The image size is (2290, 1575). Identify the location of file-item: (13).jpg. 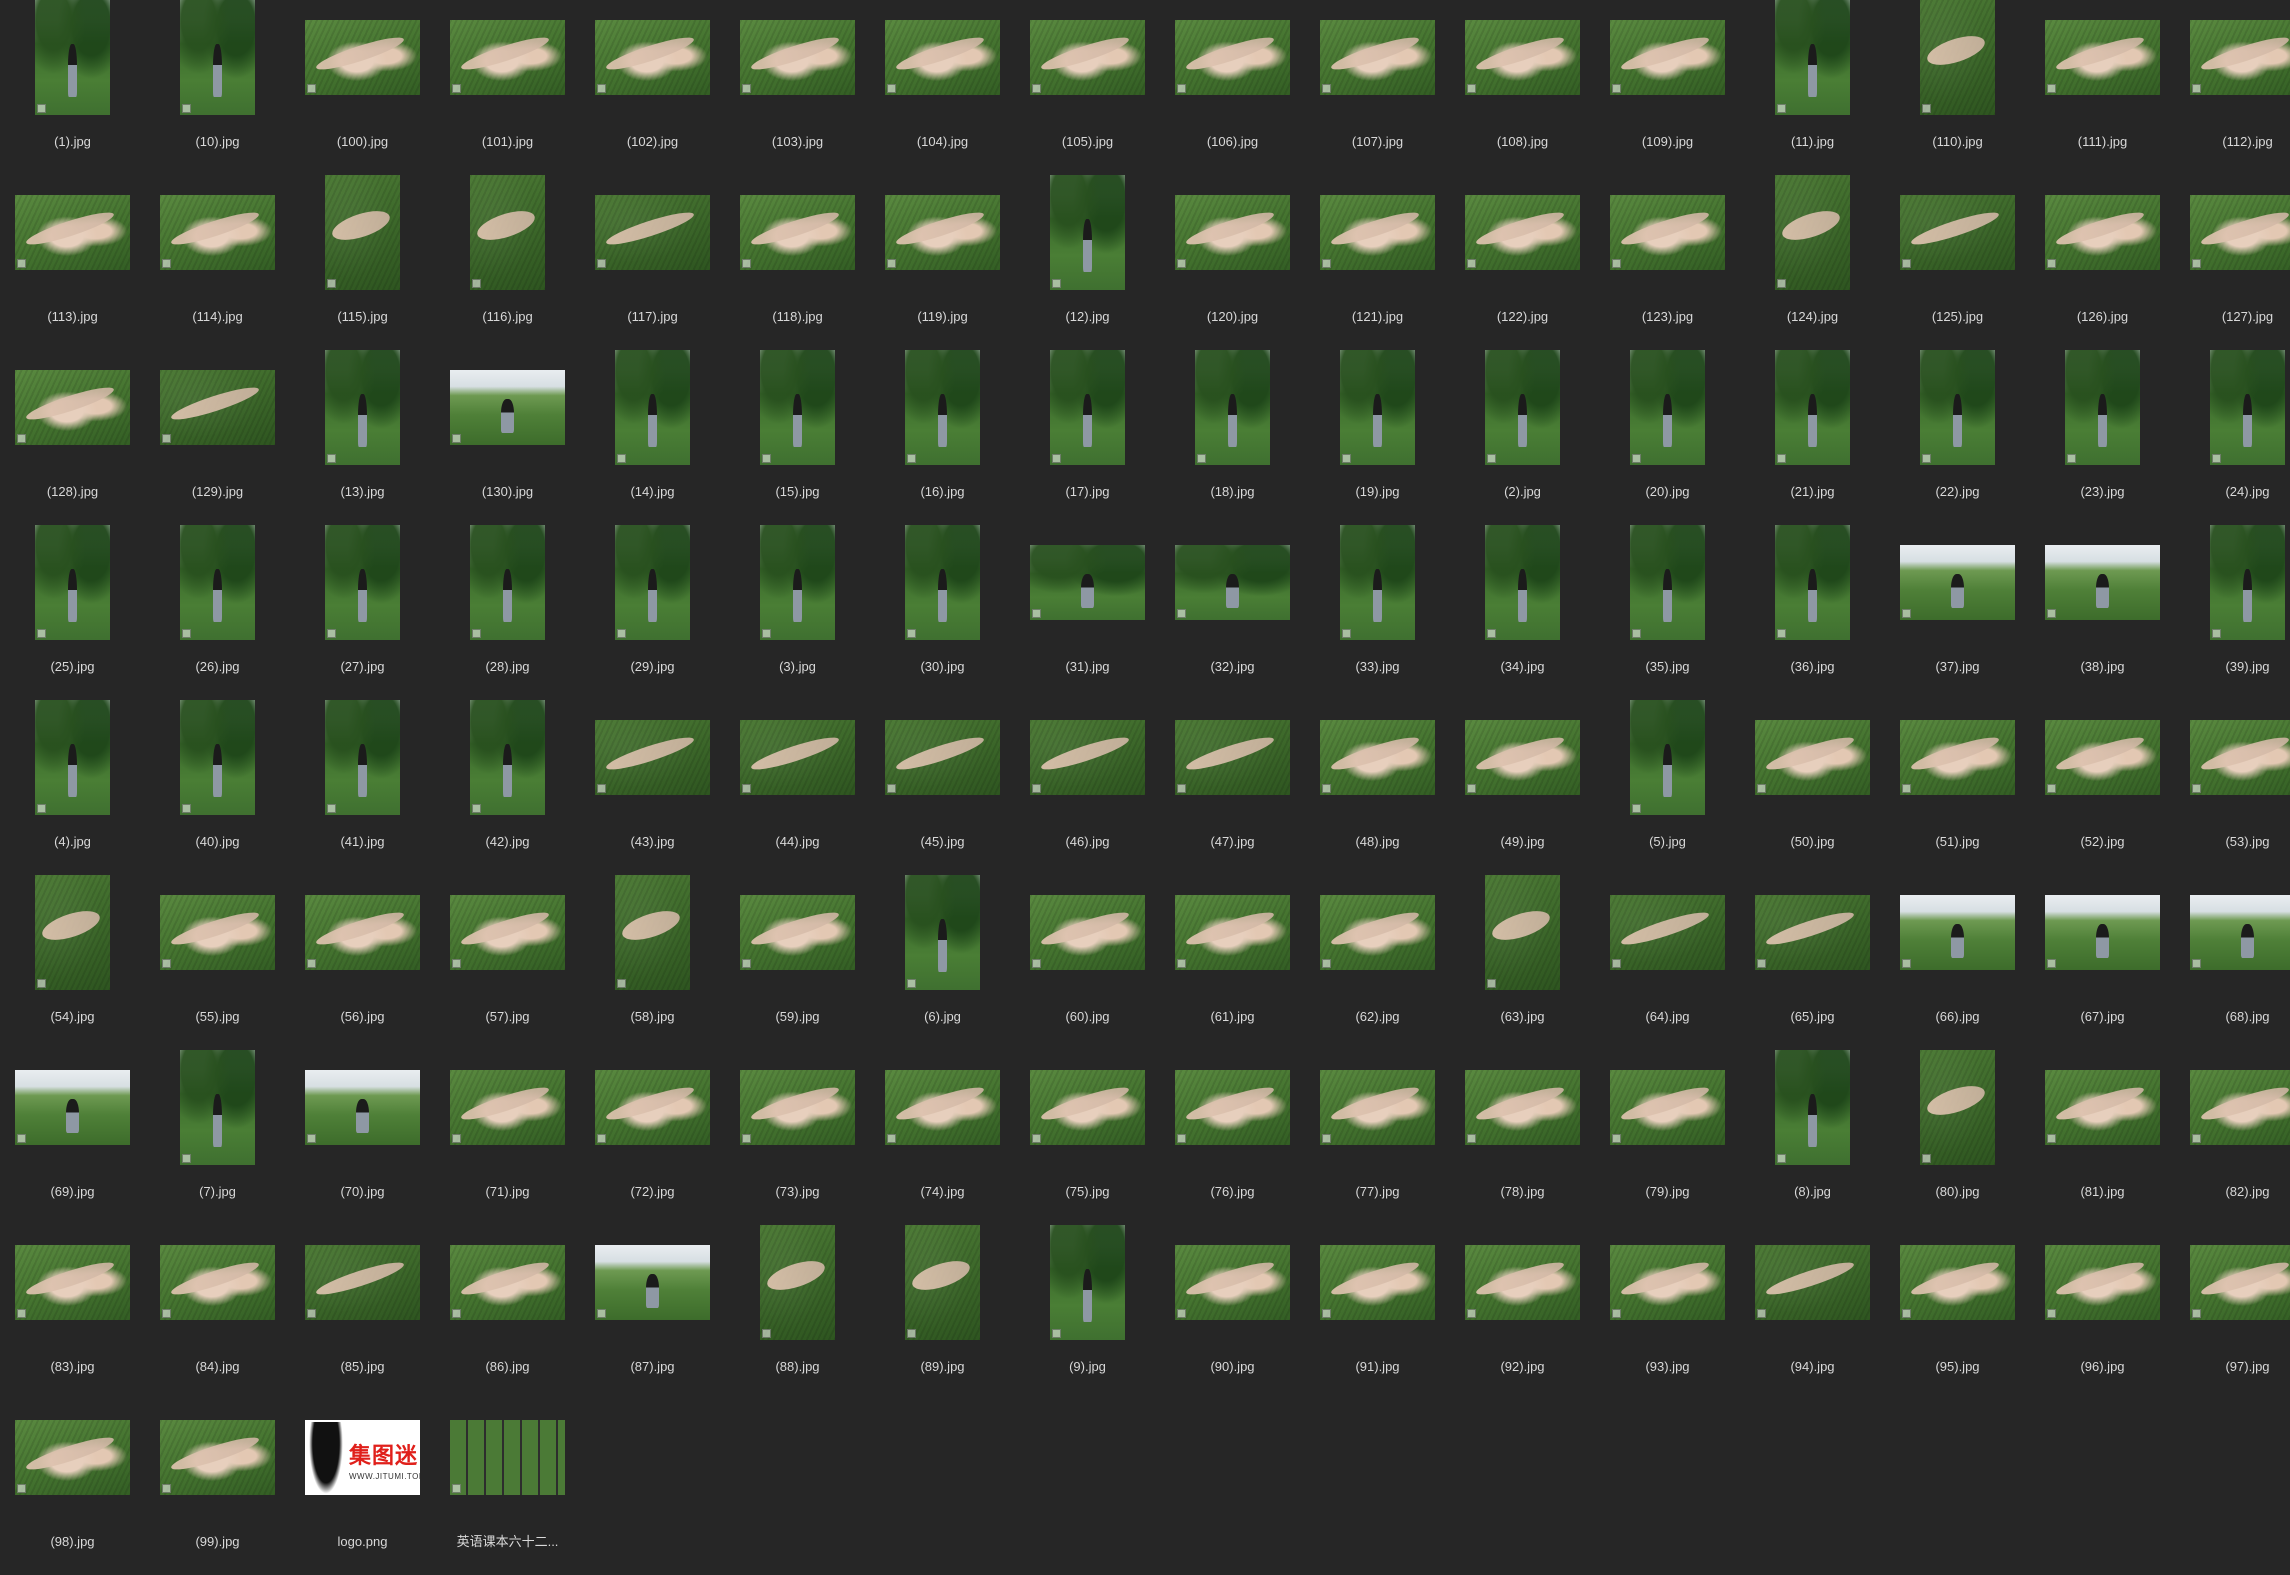
(362, 430).